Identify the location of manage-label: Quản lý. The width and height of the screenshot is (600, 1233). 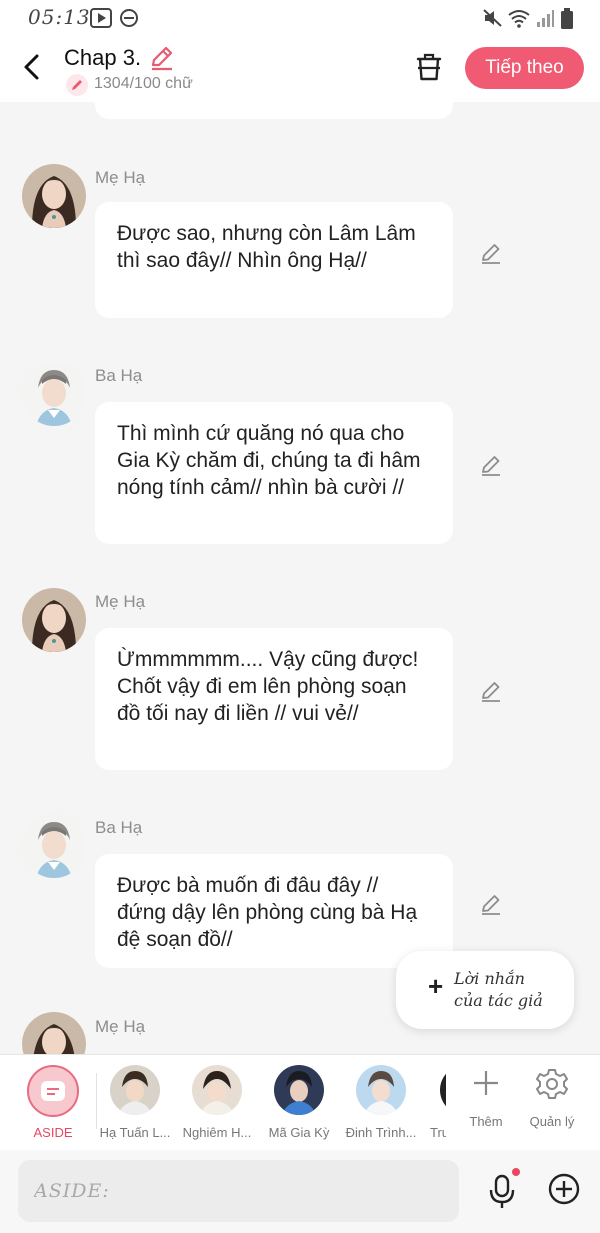
(552, 1121).